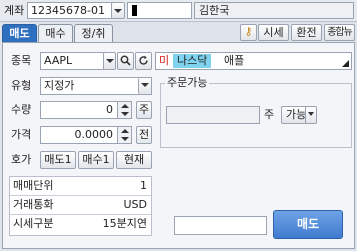  I want to click on info-label: 거래통화, so click(33, 204).